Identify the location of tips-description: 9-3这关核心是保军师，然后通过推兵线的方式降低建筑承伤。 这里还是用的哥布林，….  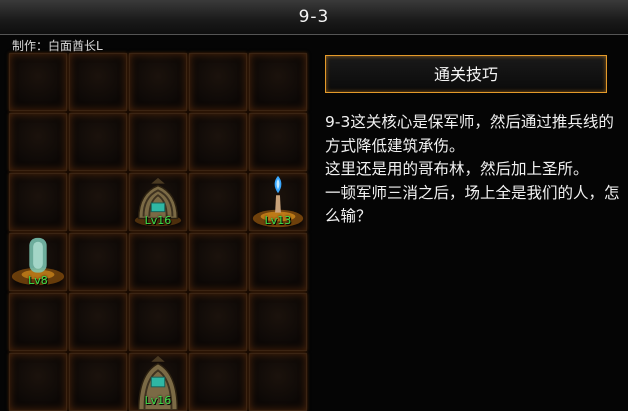
(472, 170).